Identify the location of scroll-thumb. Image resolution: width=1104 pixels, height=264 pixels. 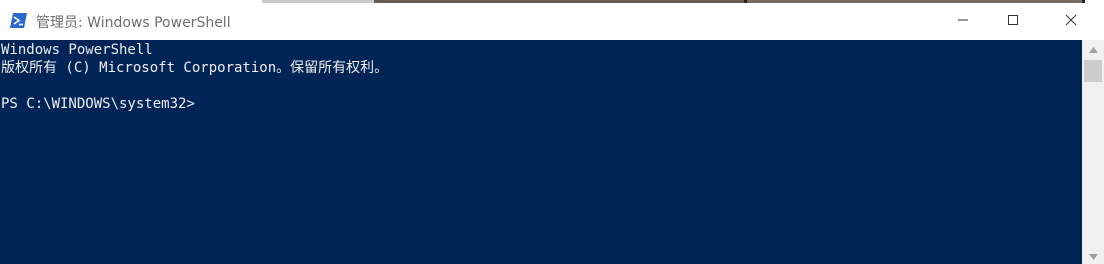
(1093, 71).